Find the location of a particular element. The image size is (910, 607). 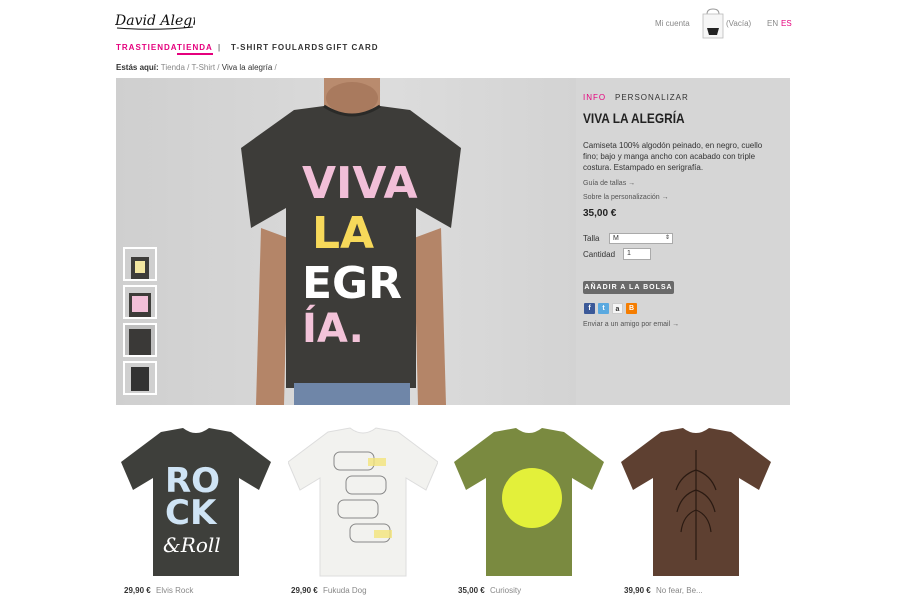

quantity-input: 1 is located at coordinates (637, 254).